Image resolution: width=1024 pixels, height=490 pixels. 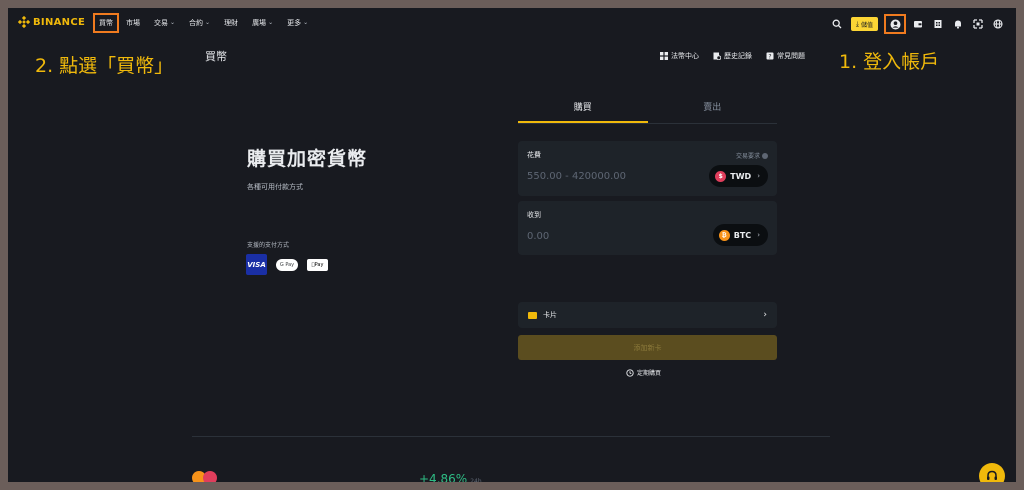 I want to click on hero-subtitle: 各種可用付款方式, so click(x=275, y=187).